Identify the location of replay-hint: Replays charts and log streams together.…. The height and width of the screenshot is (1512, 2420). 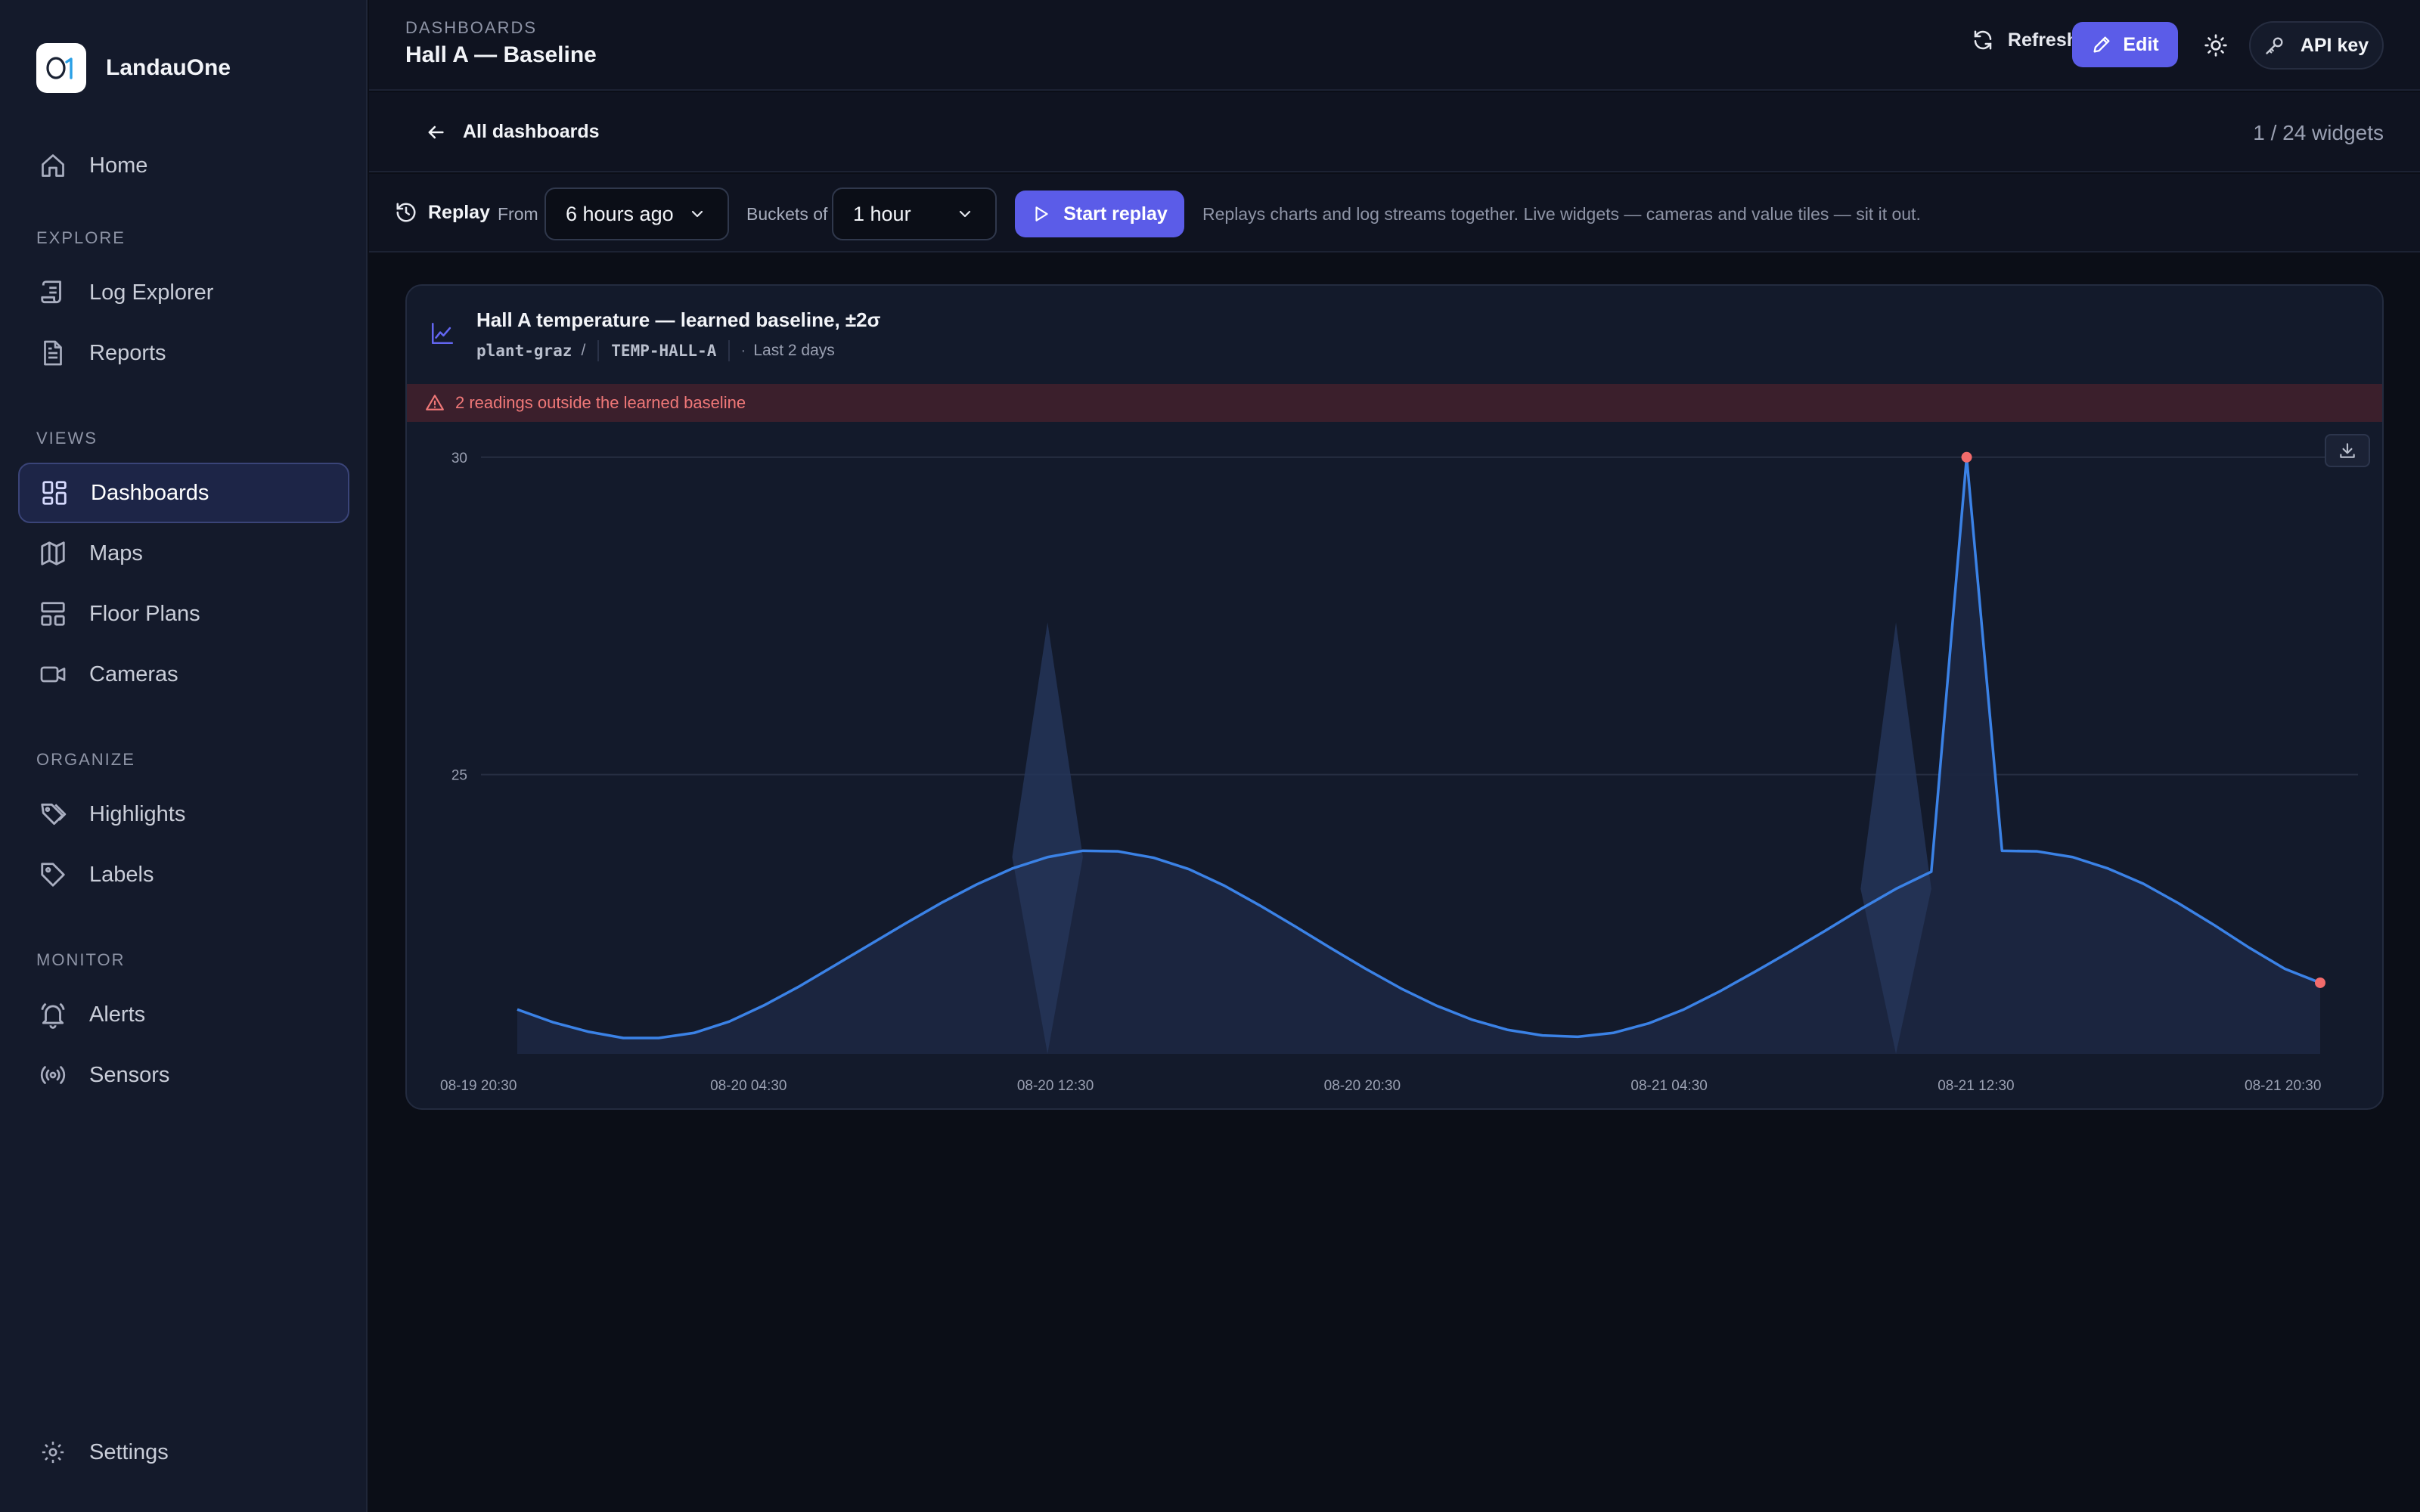
(1561, 214).